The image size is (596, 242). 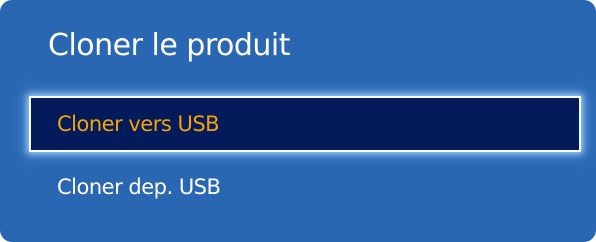 What do you see at coordinates (139, 187) in the screenshot?
I see `menu-item-label: Cloner dep. USB` at bounding box center [139, 187].